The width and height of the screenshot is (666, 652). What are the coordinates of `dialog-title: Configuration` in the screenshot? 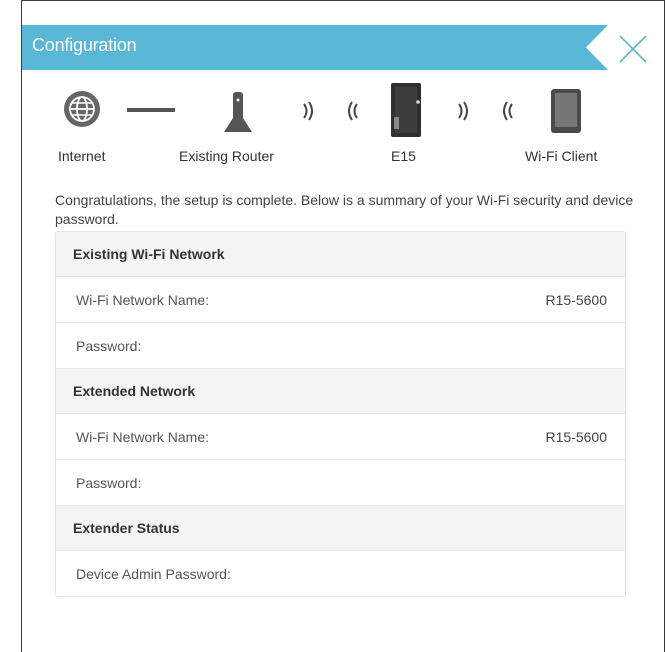 It's located at (84, 45).